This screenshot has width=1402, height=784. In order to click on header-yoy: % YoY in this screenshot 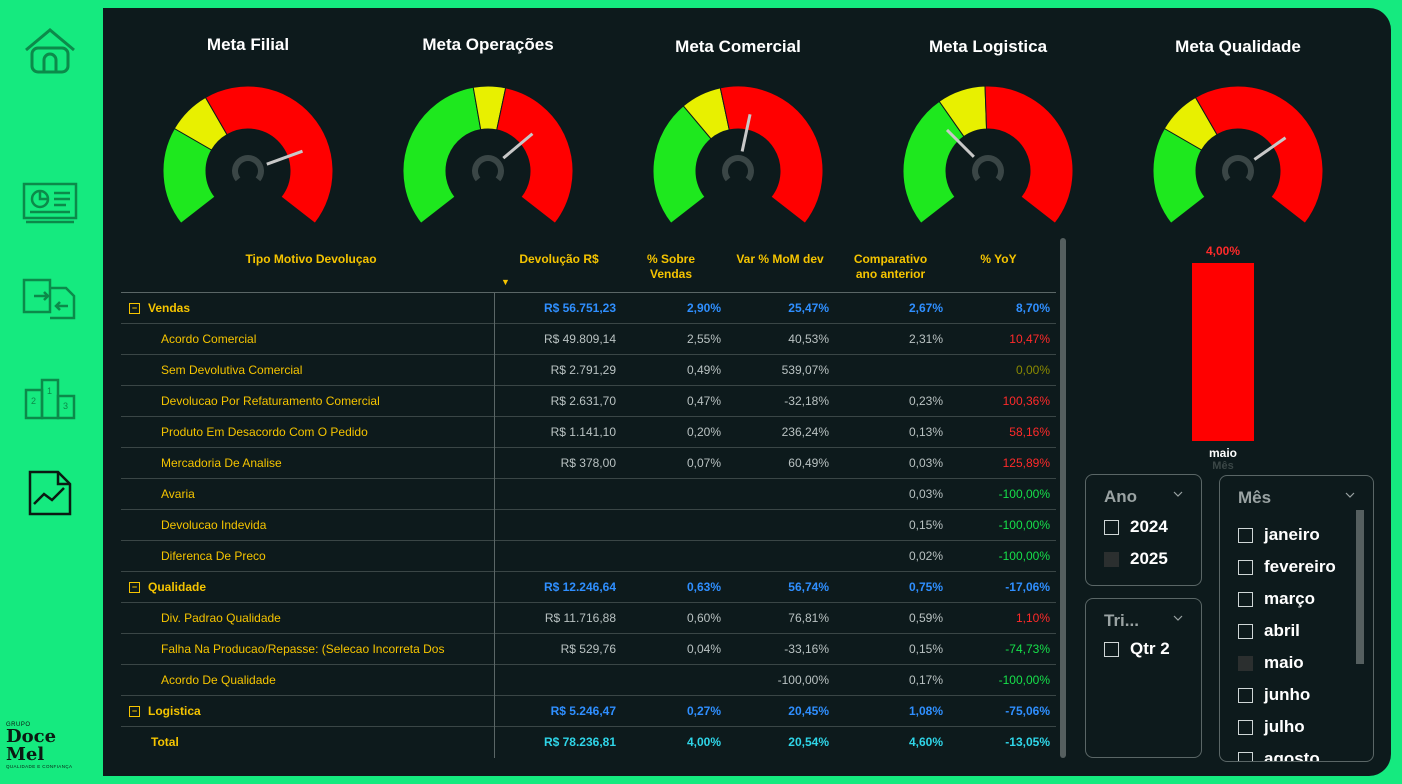, I will do `click(998, 259)`.